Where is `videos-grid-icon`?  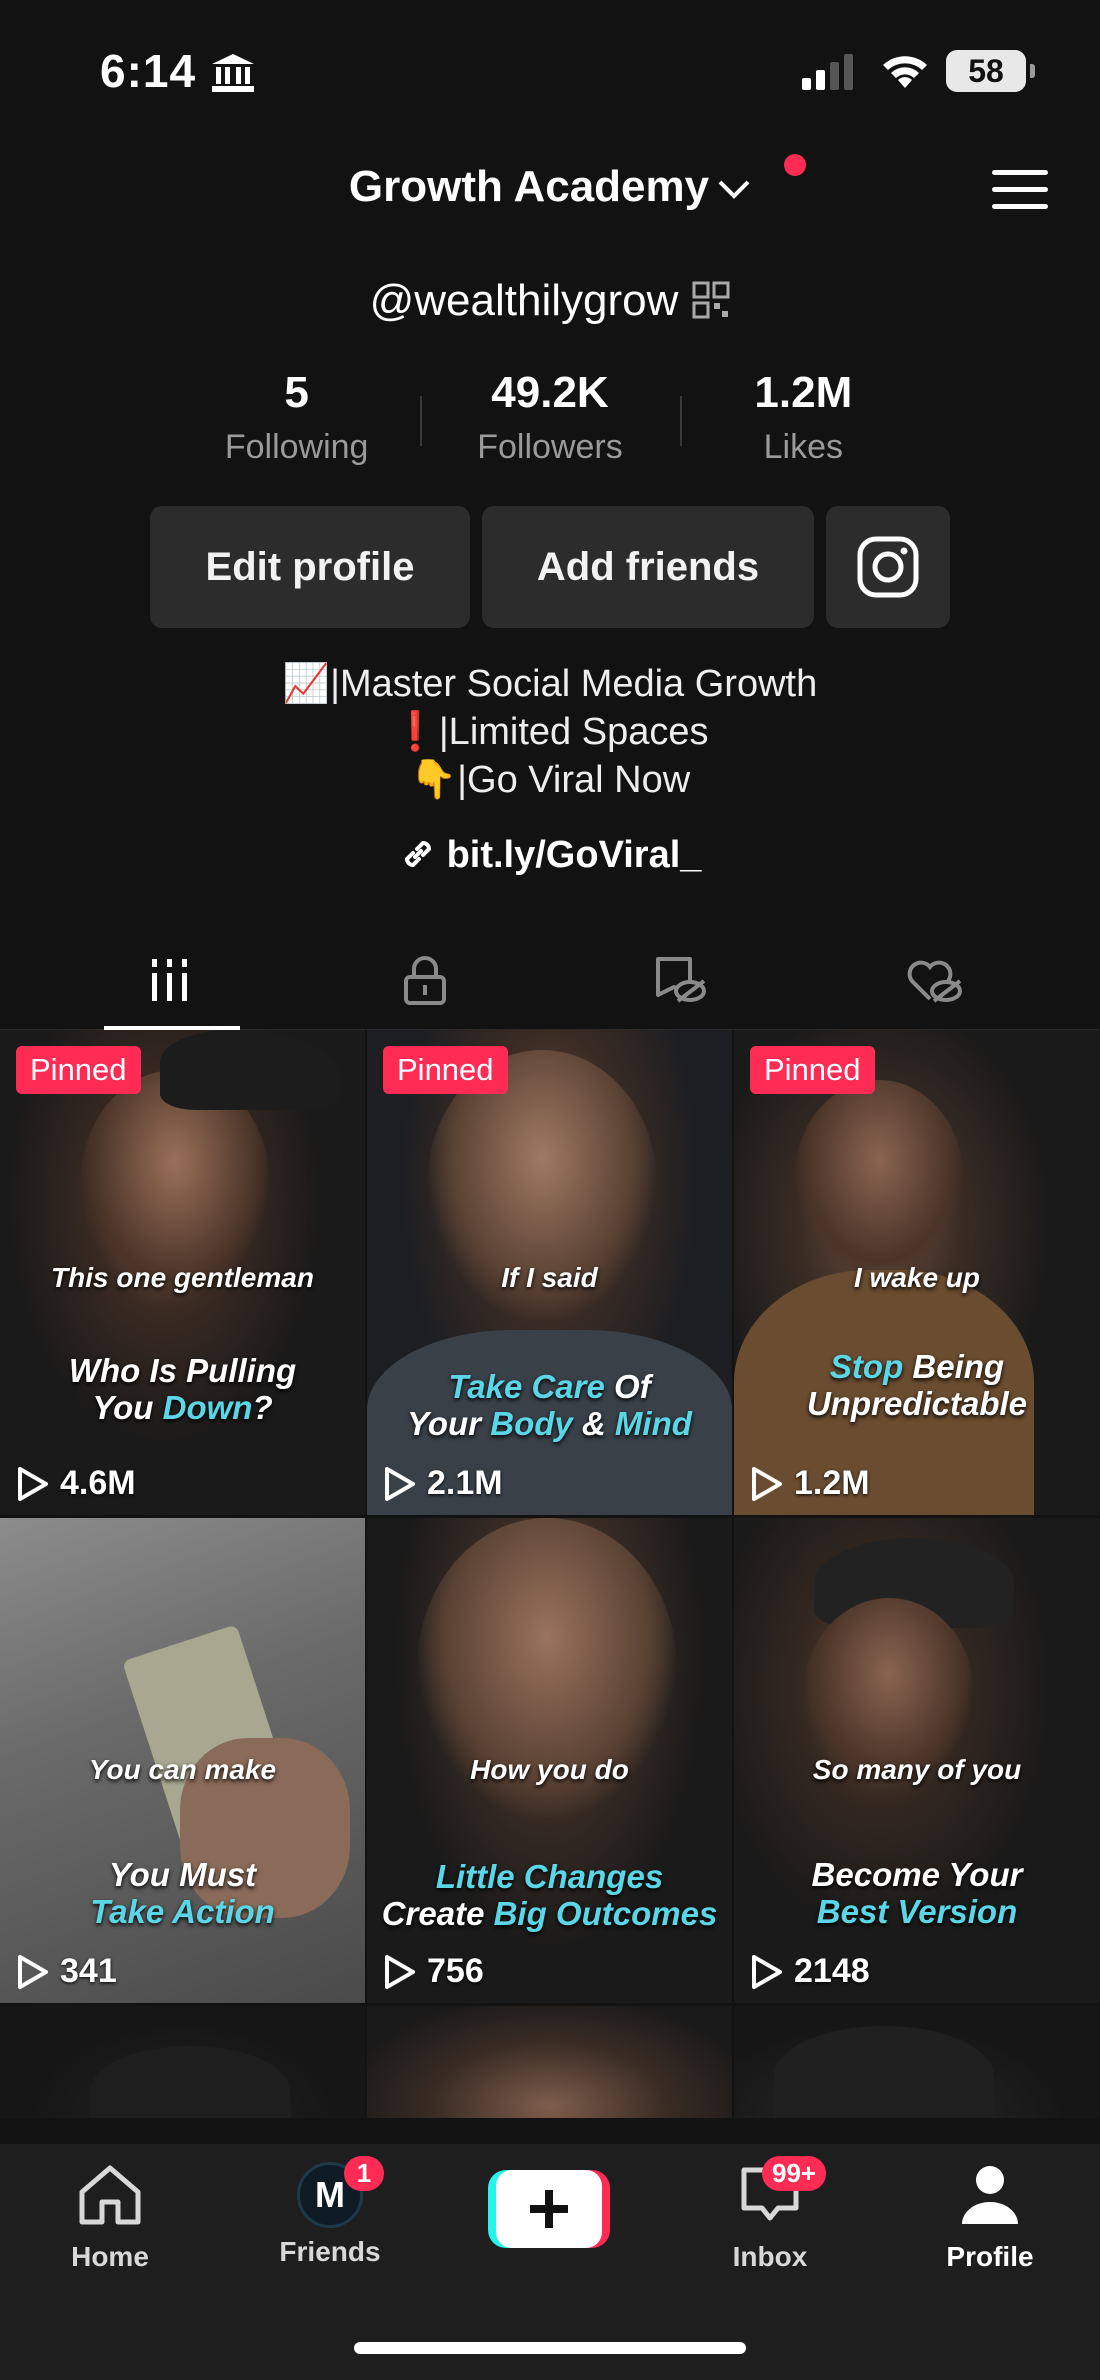
videos-grid-icon is located at coordinates (169, 979).